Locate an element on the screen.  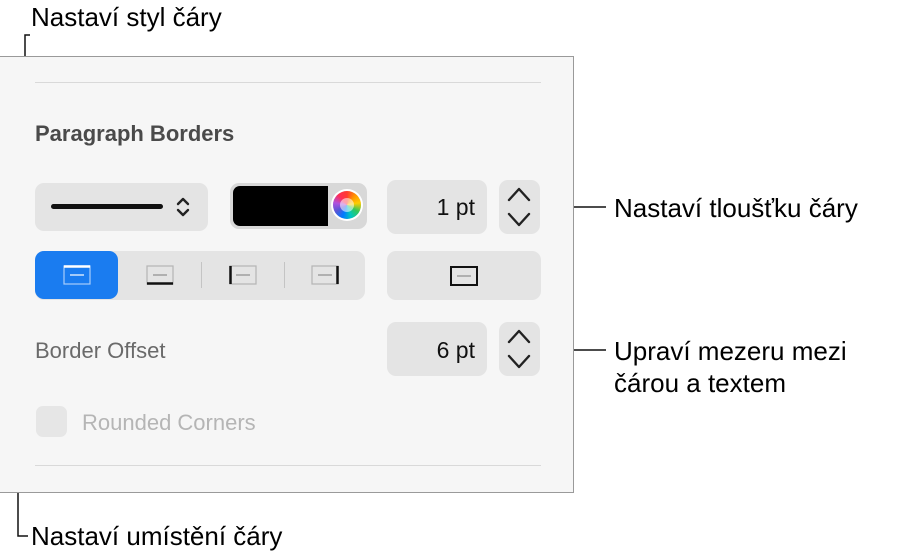
top-divider is located at coordinates (288, 82).